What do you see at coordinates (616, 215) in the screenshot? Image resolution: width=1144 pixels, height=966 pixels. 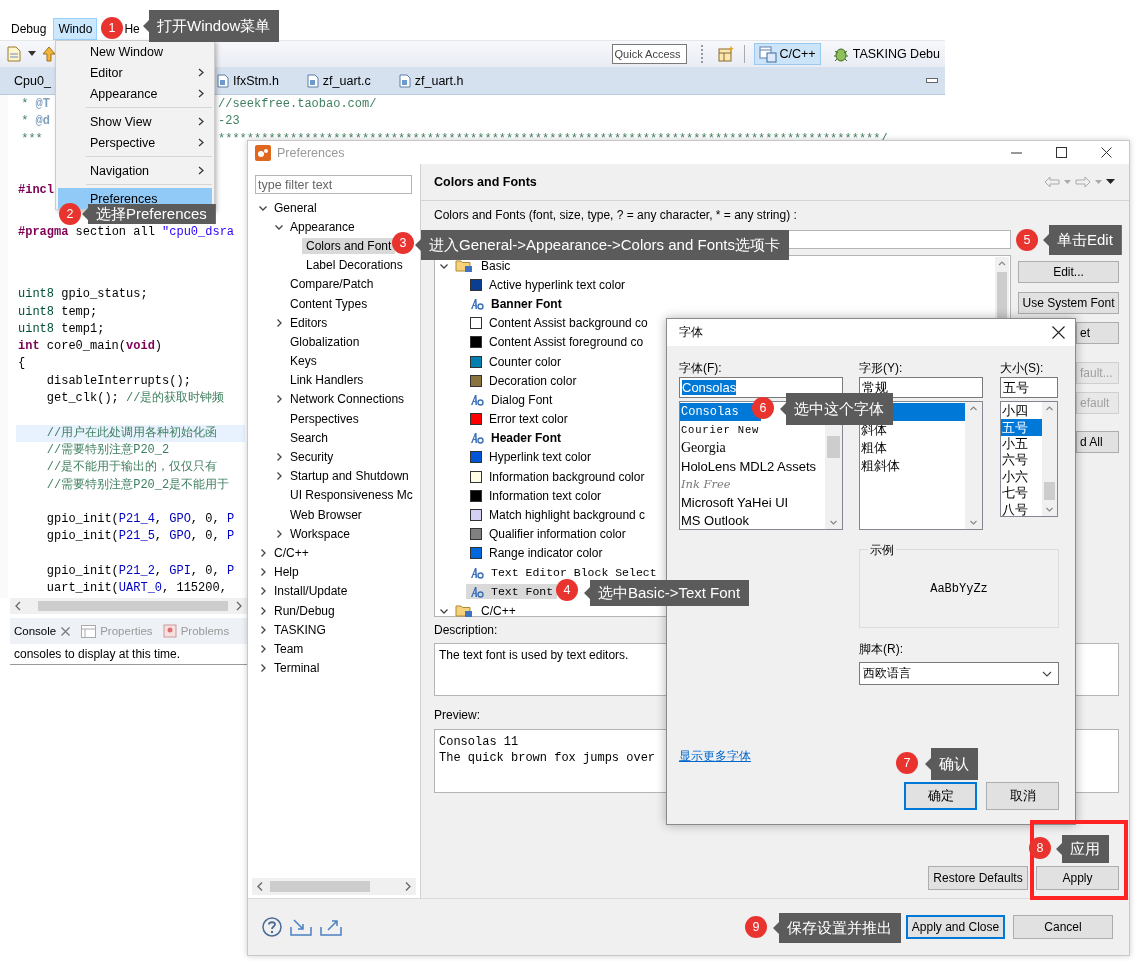 I see `page-description: Colors and Fonts (font, size, type, ? = any character, * = any string) :` at bounding box center [616, 215].